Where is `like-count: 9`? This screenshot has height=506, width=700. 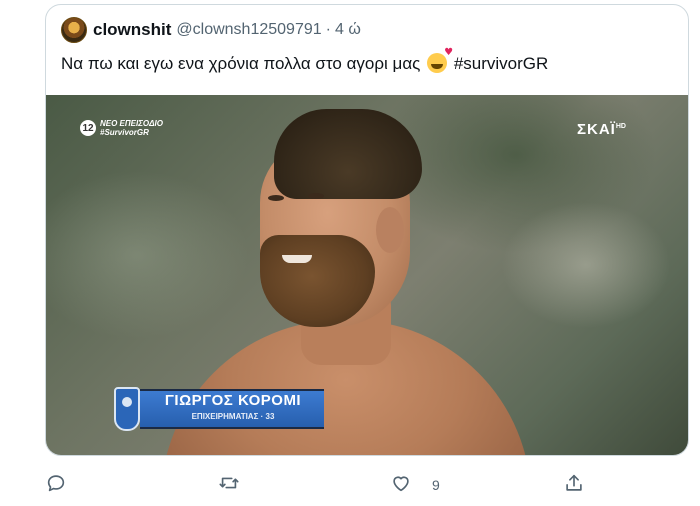
like-count: 9 is located at coordinates (436, 485).